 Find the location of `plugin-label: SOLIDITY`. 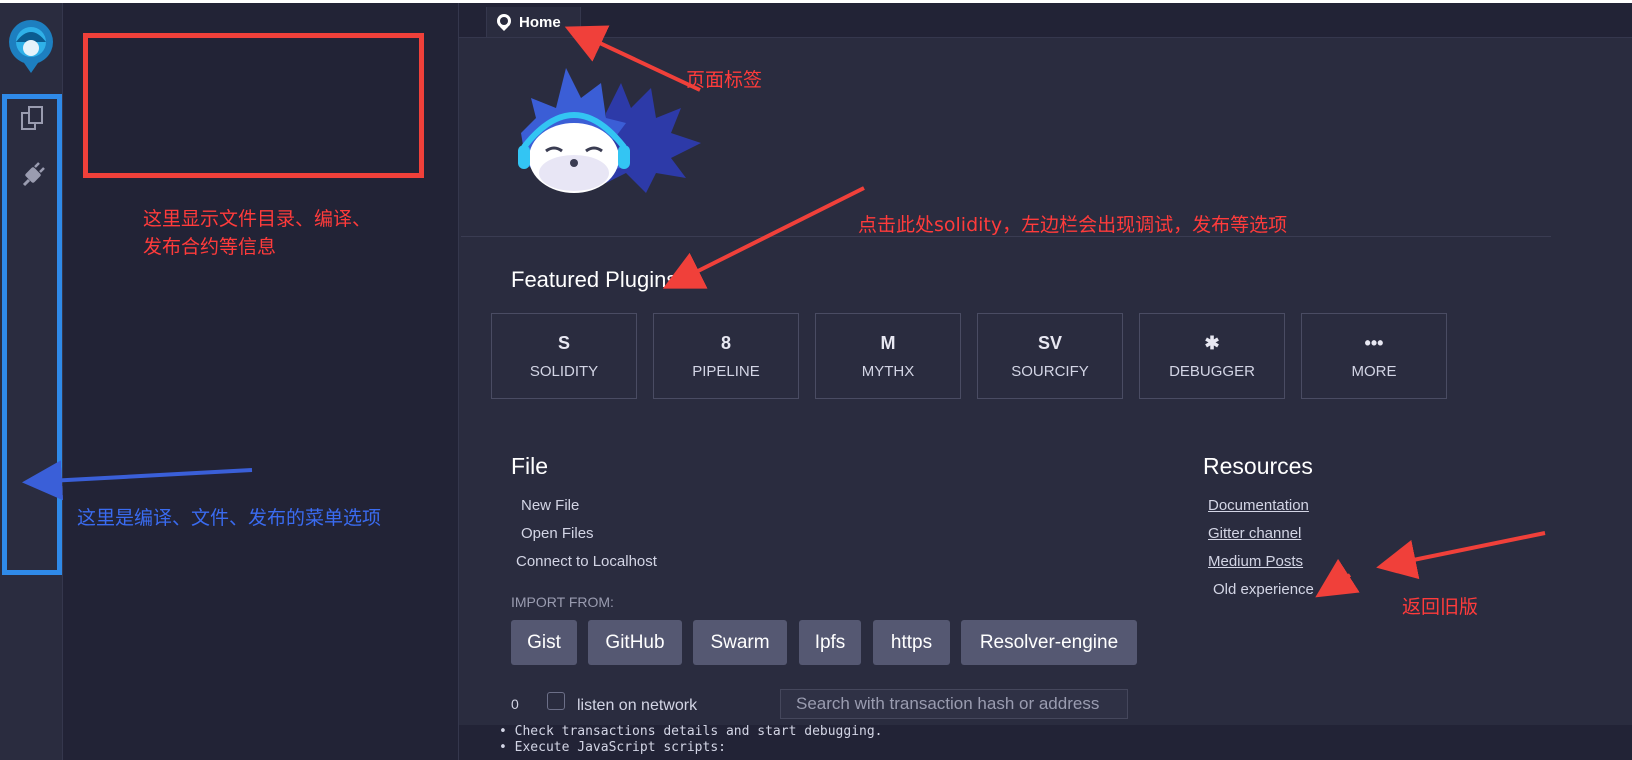

plugin-label: SOLIDITY is located at coordinates (564, 371).